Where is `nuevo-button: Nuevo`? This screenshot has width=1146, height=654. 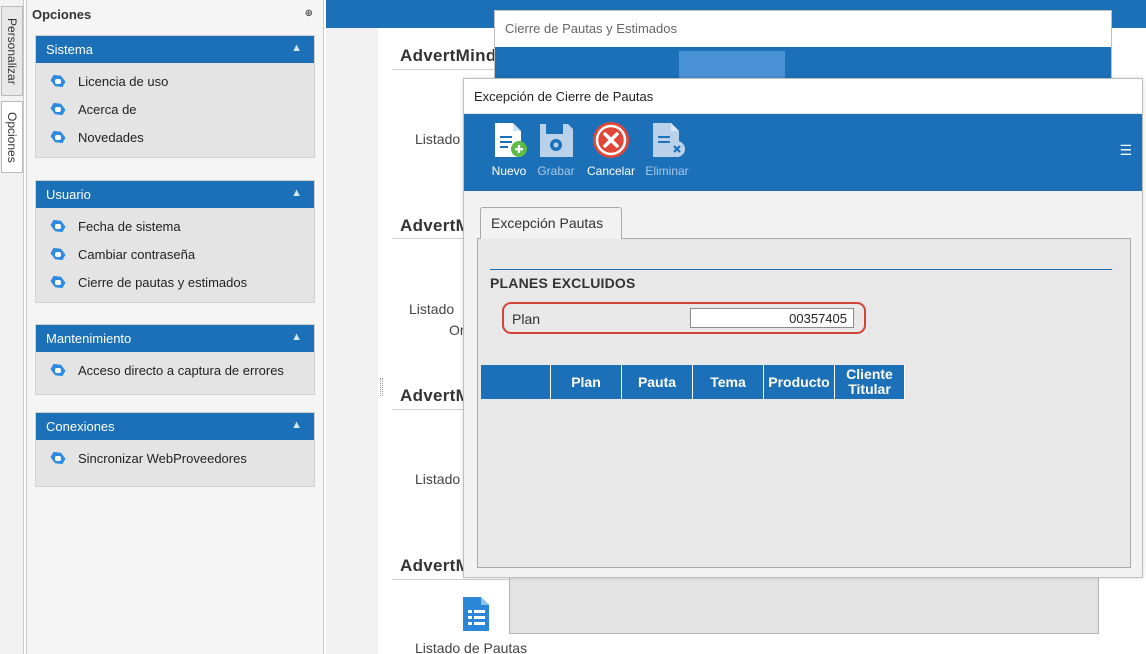 nuevo-button: Nuevo is located at coordinates (509, 153).